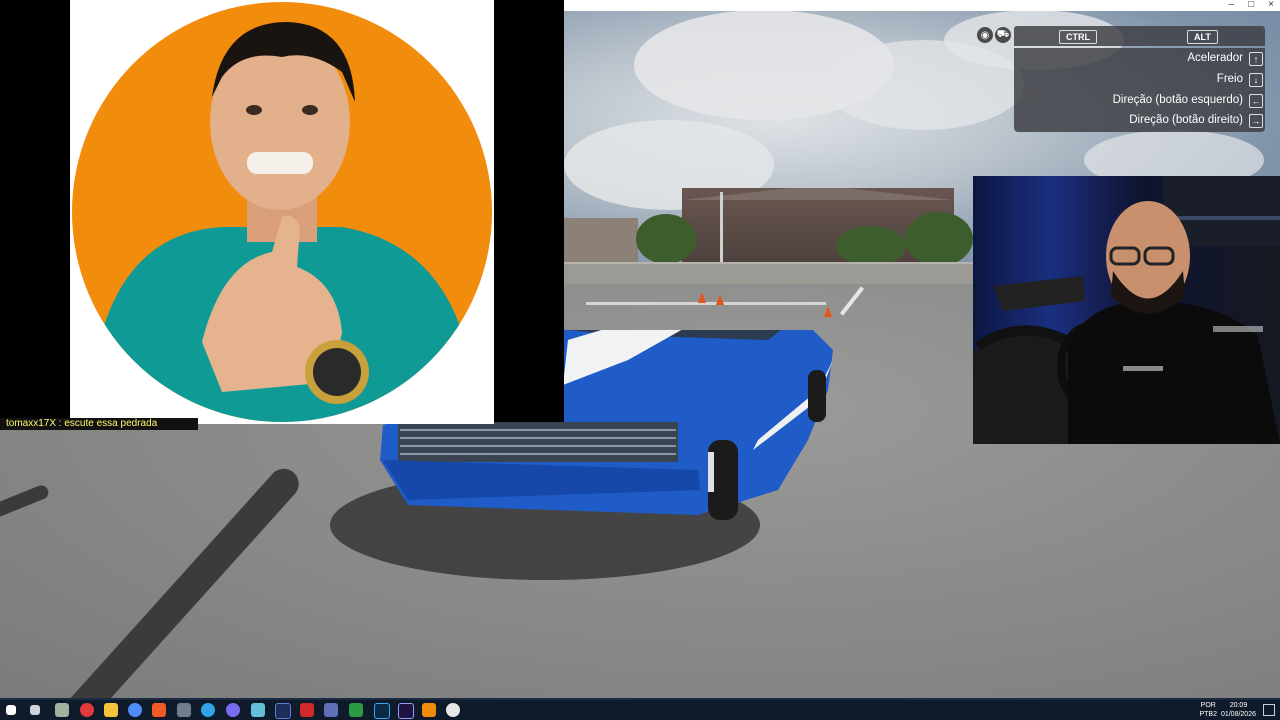 The width and height of the screenshot is (1280, 720). Describe the element at coordinates (601, 241) in the screenshot. I see `shed` at that location.